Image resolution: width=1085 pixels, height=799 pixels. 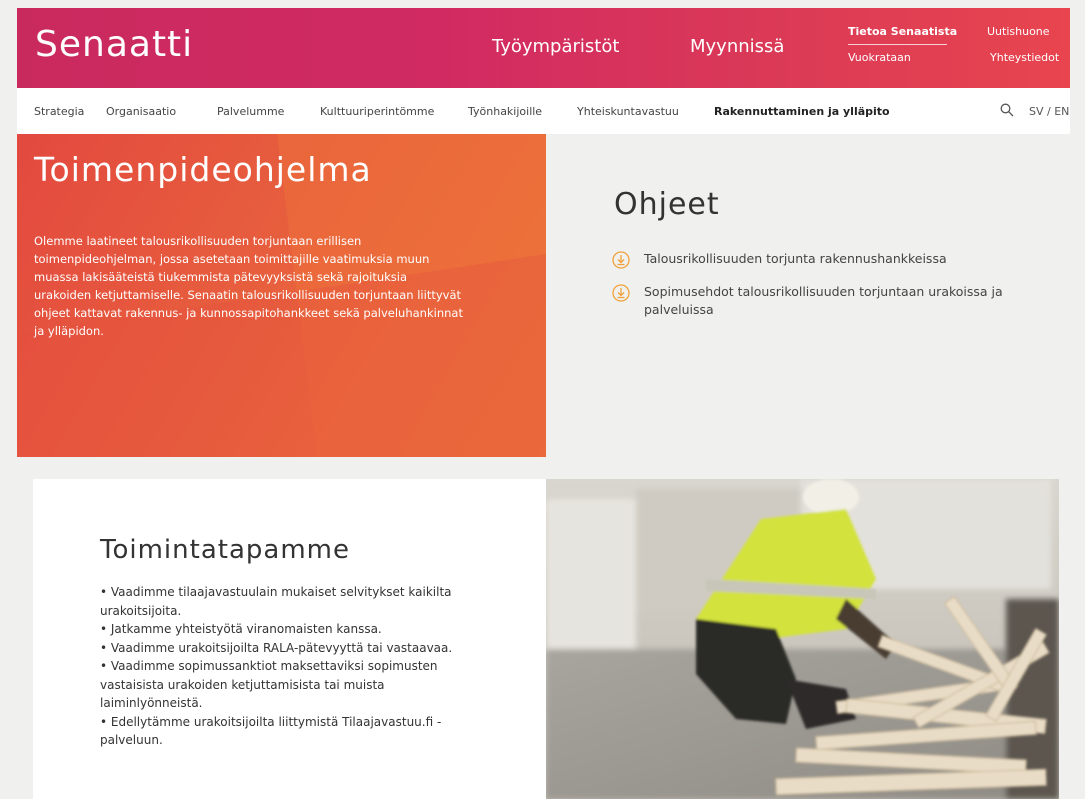 I want to click on util-link-yhteystiedot: Yhteystiedot, so click(x=1024, y=57).